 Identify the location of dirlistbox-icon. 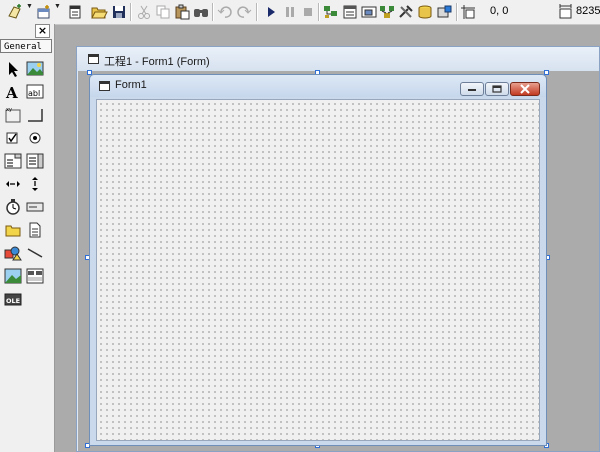
(13, 230).